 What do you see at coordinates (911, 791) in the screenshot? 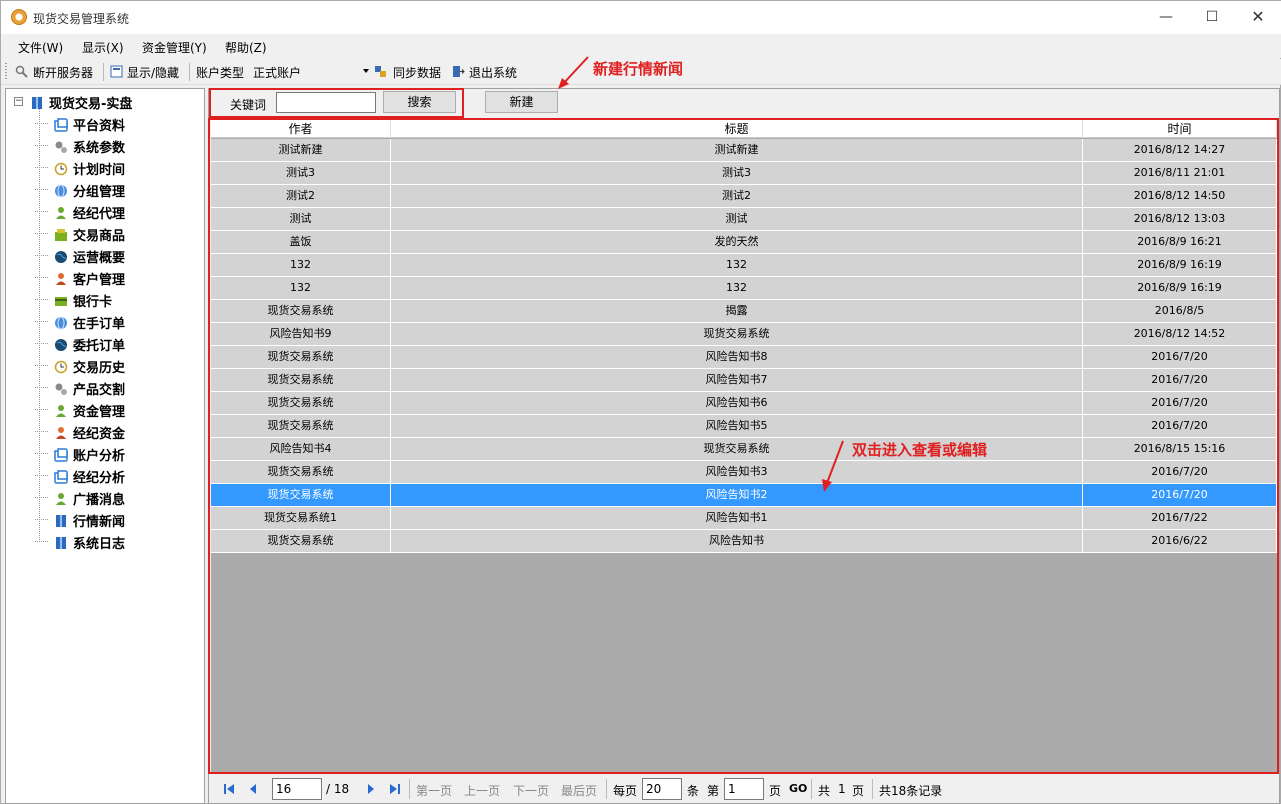
I see `total-records: 共18条记录` at bounding box center [911, 791].